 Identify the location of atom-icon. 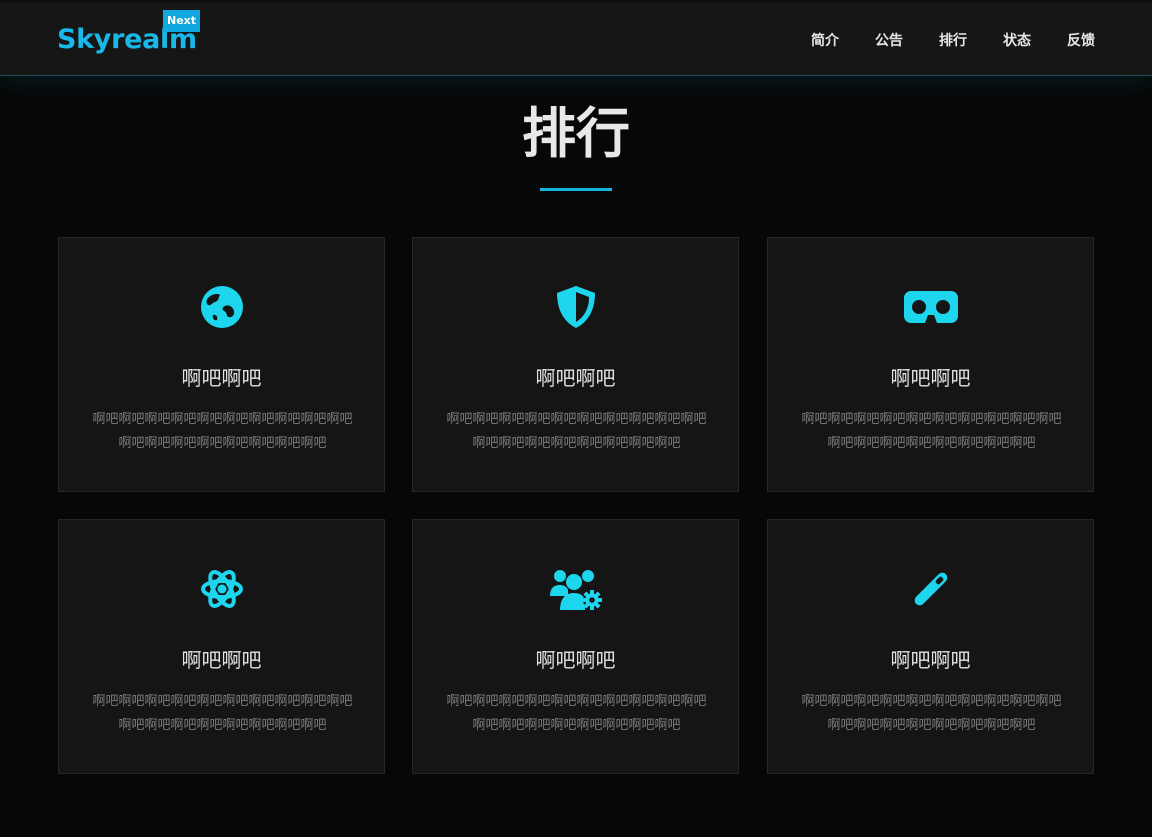
(221, 589).